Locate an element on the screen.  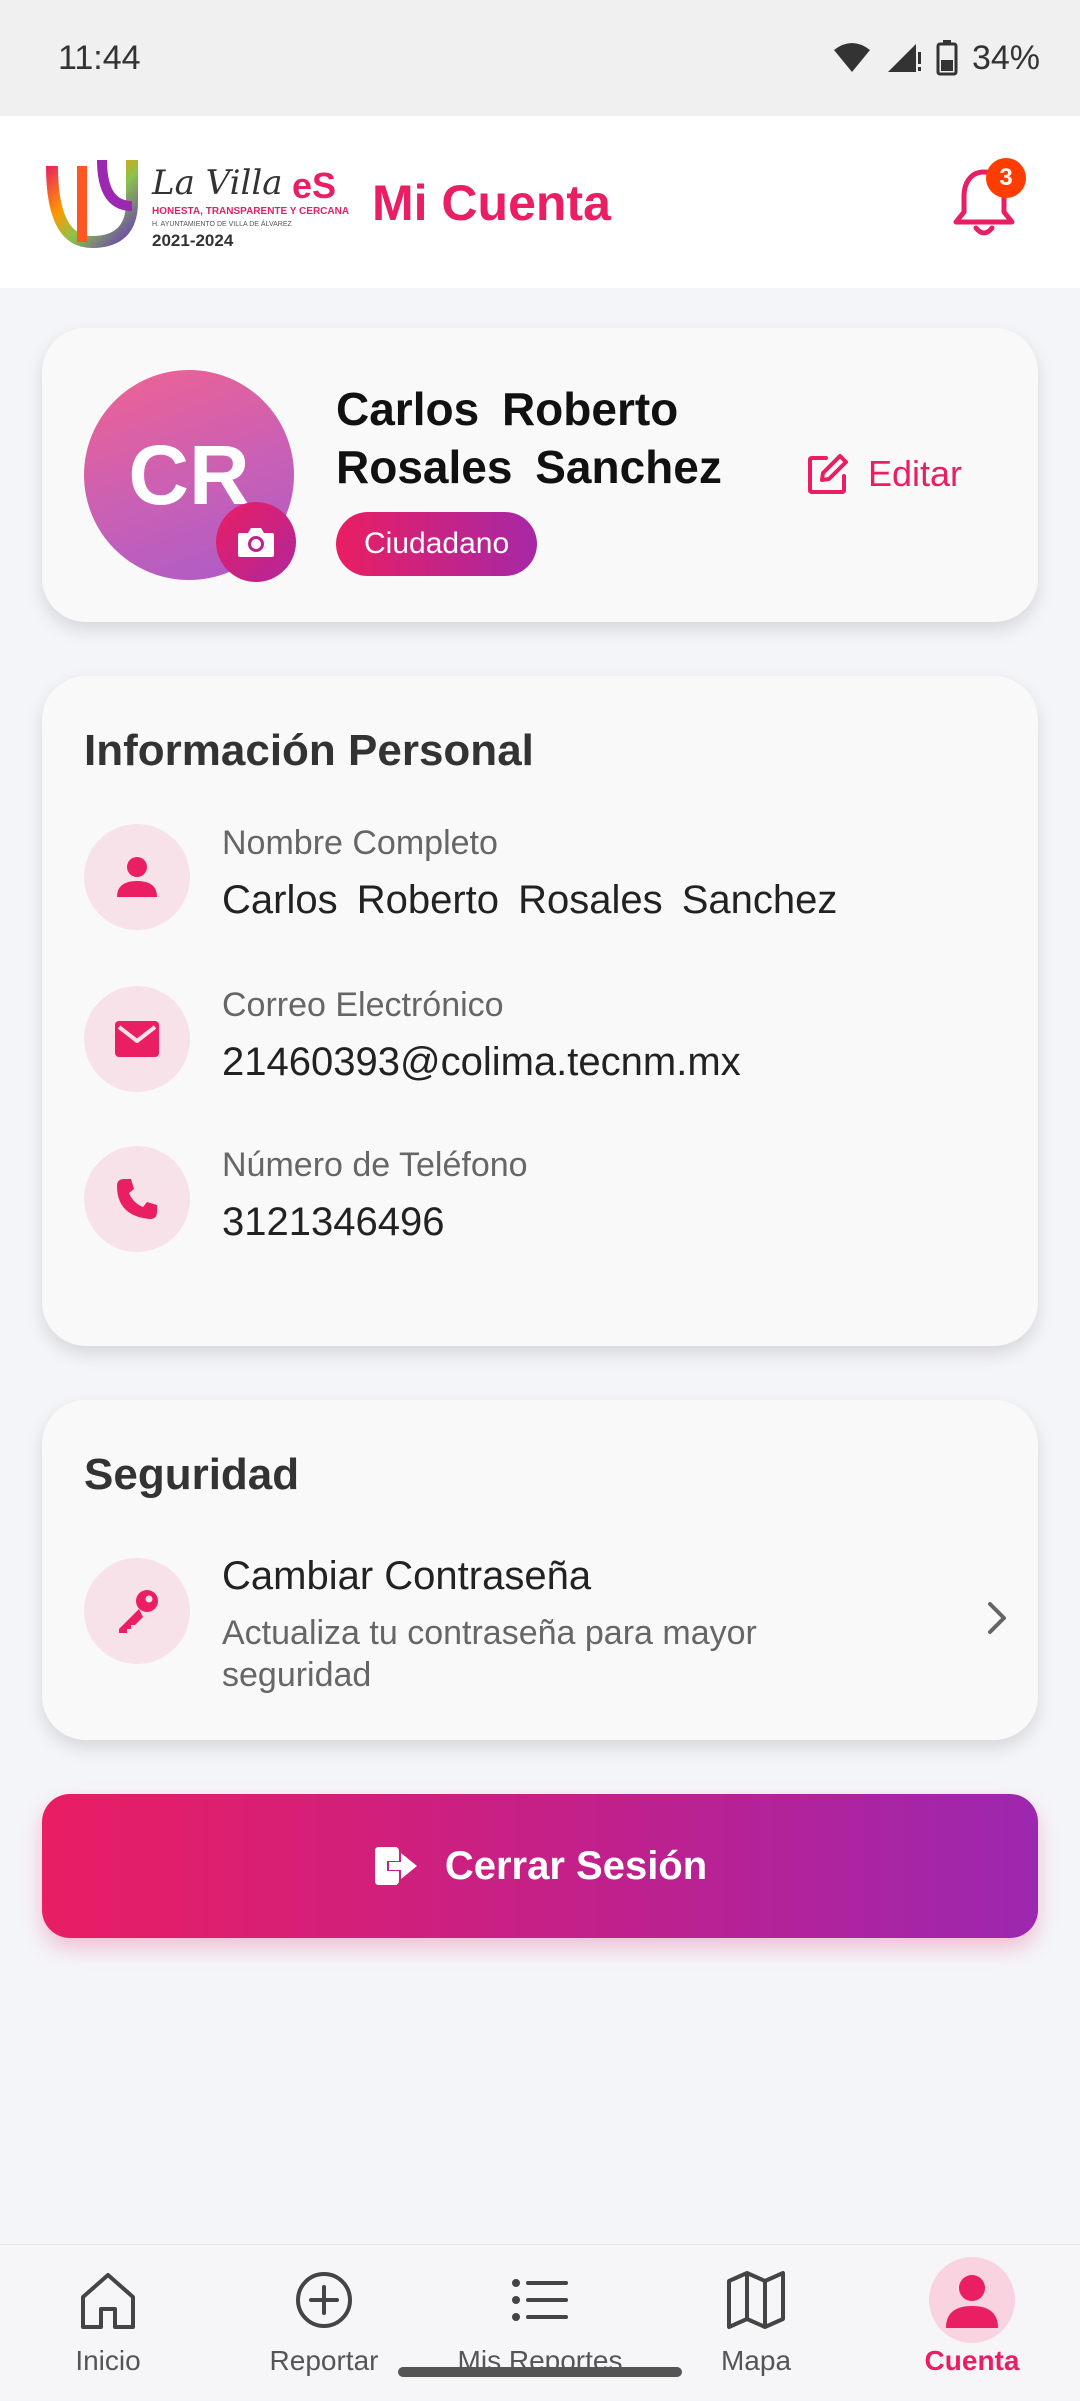
phone-icon is located at coordinates (137, 1199).